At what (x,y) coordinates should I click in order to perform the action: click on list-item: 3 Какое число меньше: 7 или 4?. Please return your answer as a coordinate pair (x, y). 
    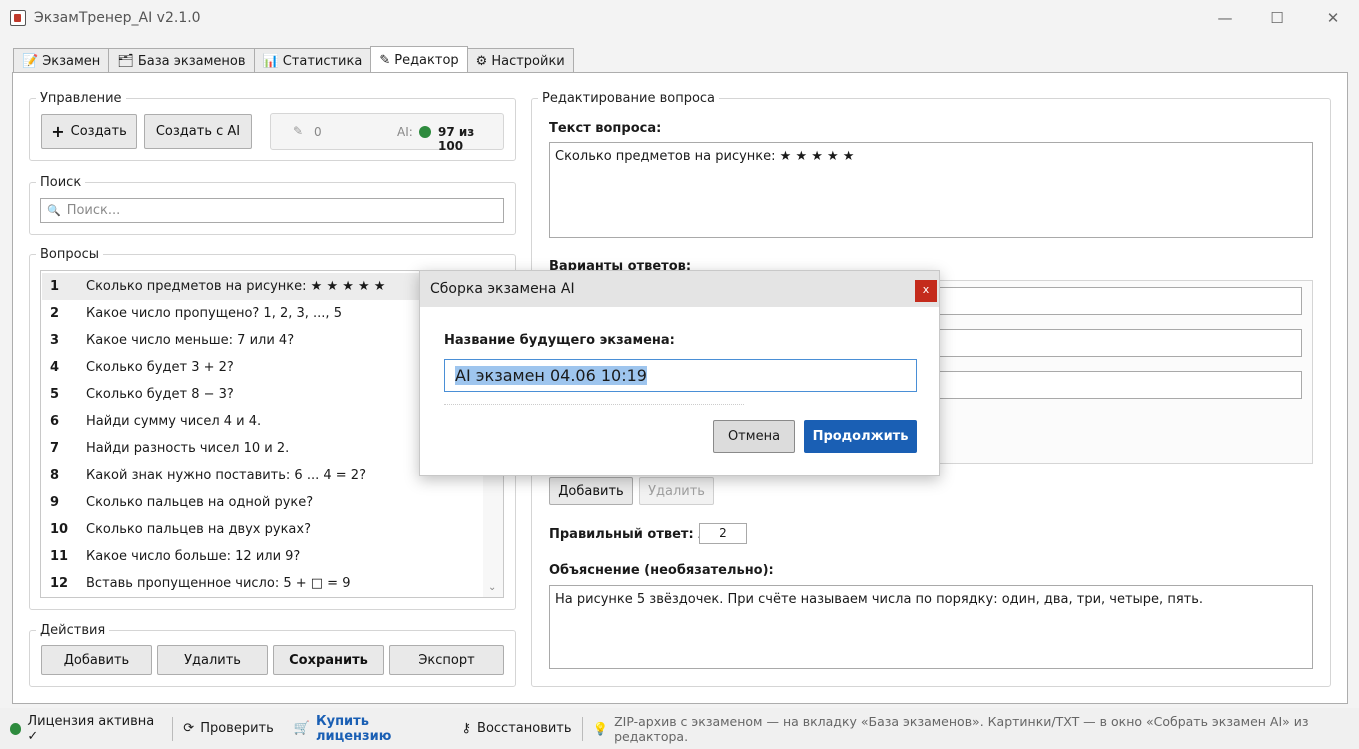
    Looking at the image, I should click on (262, 340).